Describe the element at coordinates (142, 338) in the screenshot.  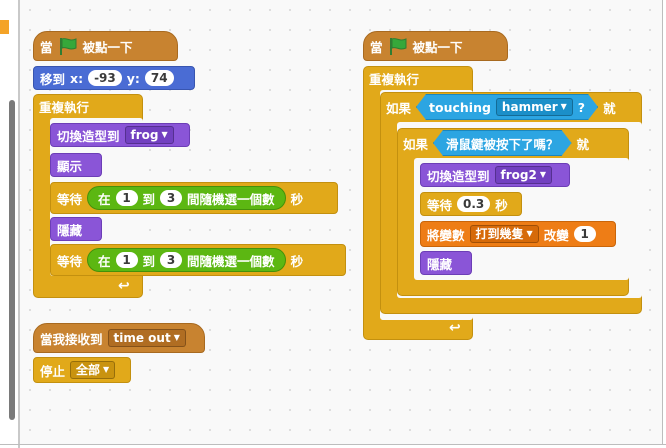
I see `dropdown-value: time out` at that location.